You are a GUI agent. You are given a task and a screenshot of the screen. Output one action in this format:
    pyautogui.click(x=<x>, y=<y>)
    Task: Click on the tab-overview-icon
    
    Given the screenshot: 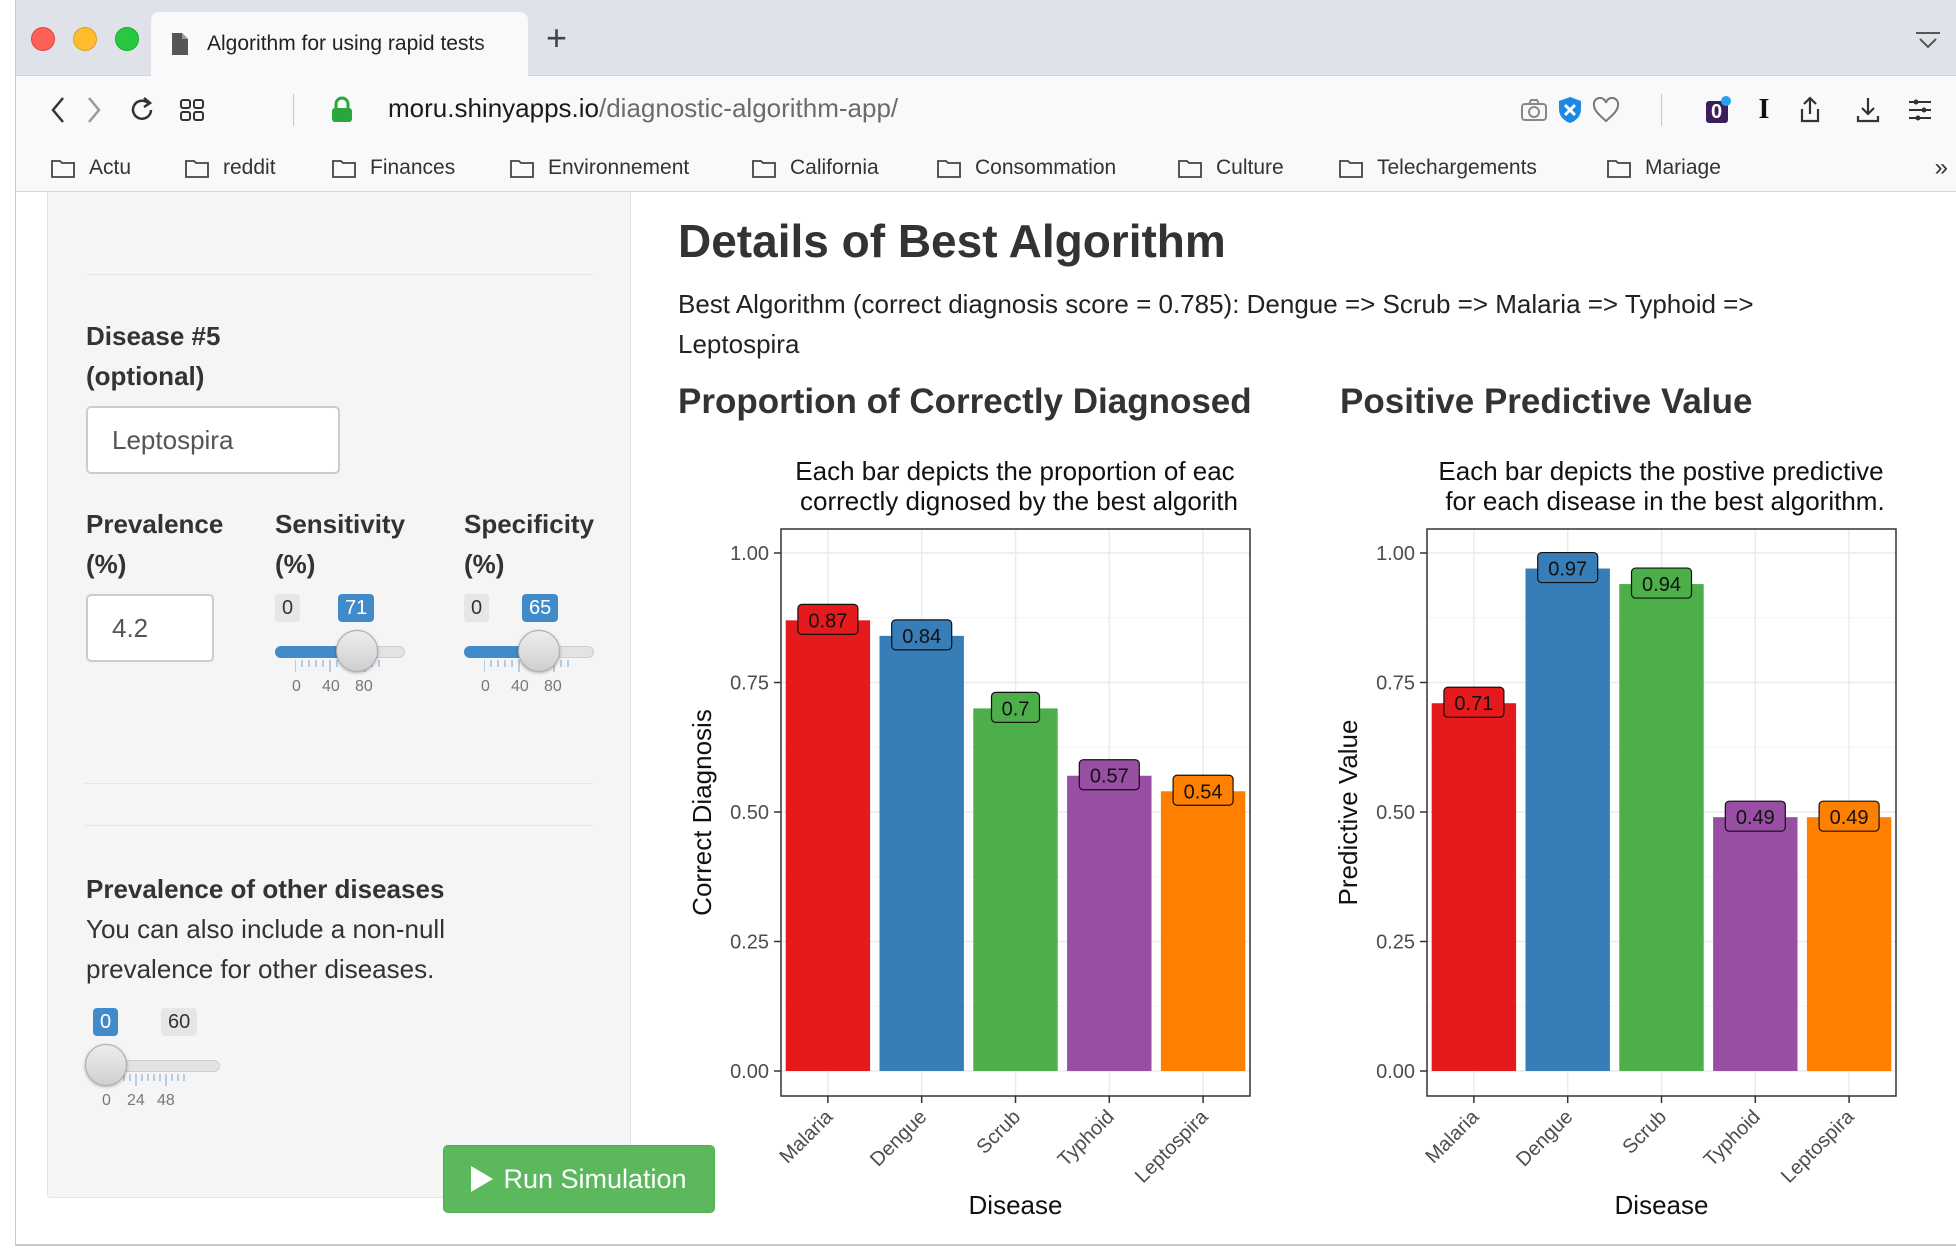 What is the action you would take?
    pyautogui.click(x=192, y=110)
    